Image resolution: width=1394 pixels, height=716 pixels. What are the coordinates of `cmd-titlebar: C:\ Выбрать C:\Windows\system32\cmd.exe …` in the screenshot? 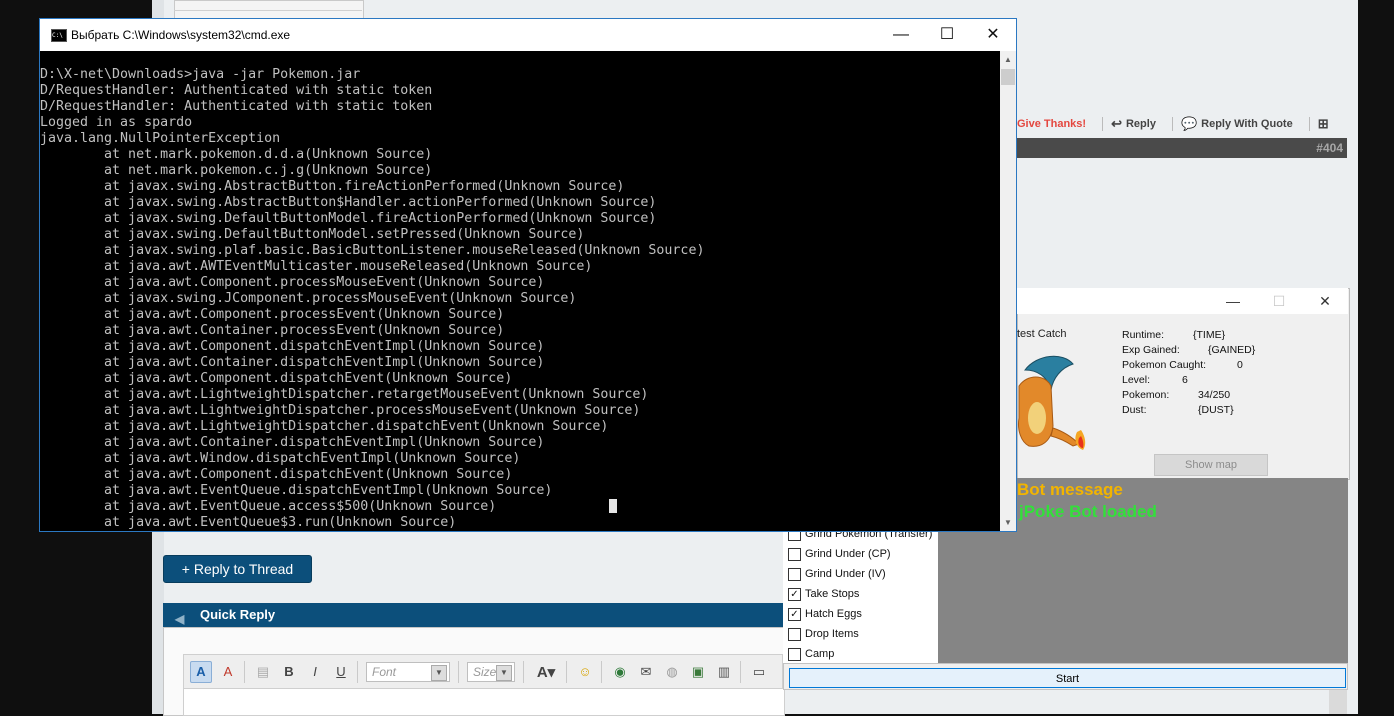 It's located at (528, 35).